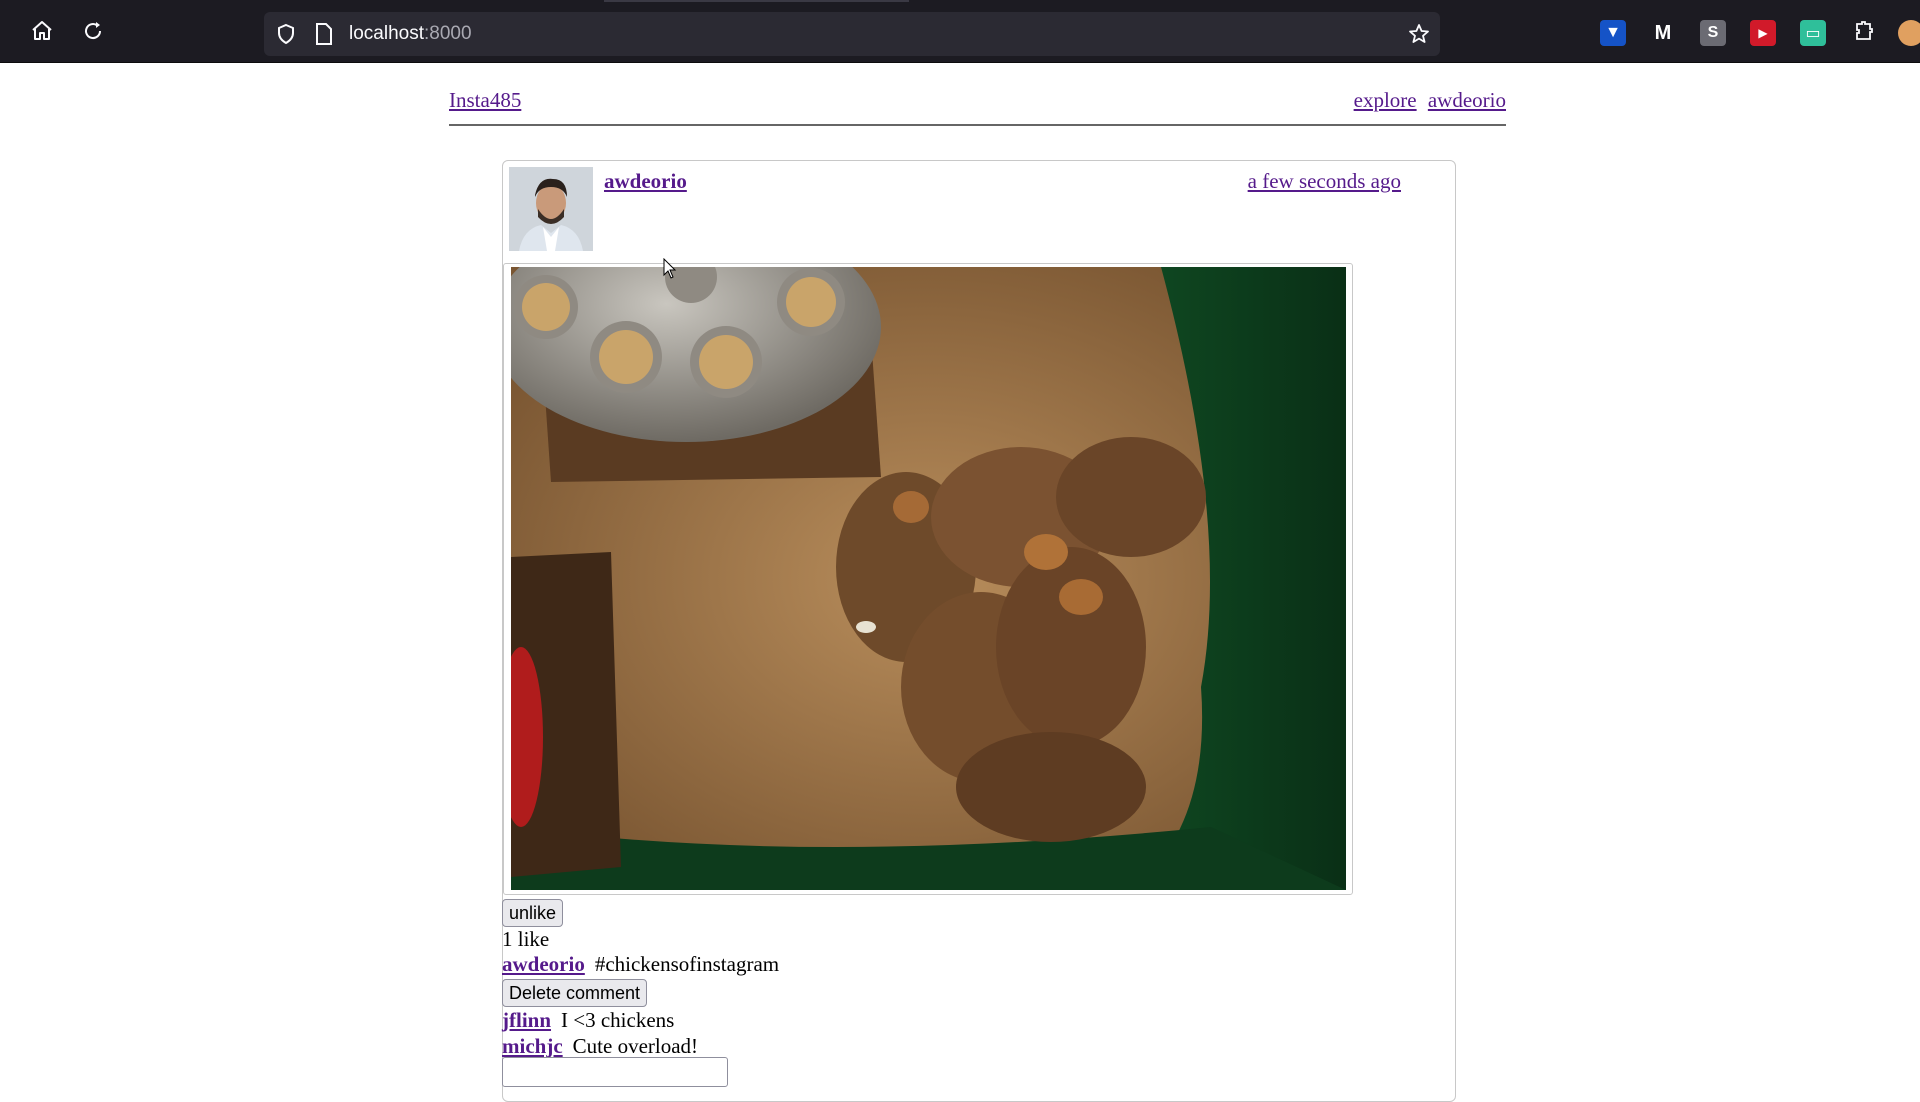 This screenshot has width=1920, height=1102. Describe the element at coordinates (687, 964) in the screenshot. I see `comment-text: #chickensofinstagram` at that location.